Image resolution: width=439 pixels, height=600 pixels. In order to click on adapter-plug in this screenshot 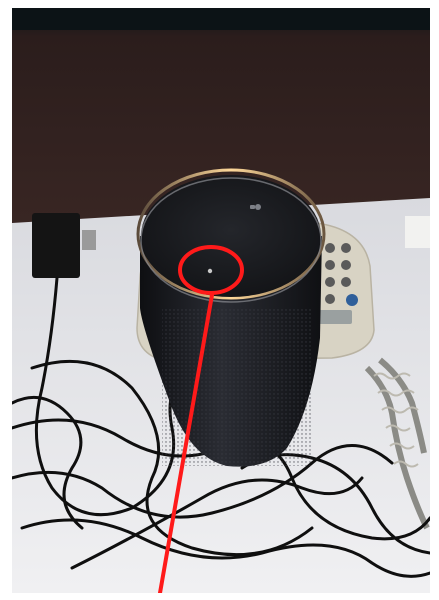, I will do `click(89, 240)`.